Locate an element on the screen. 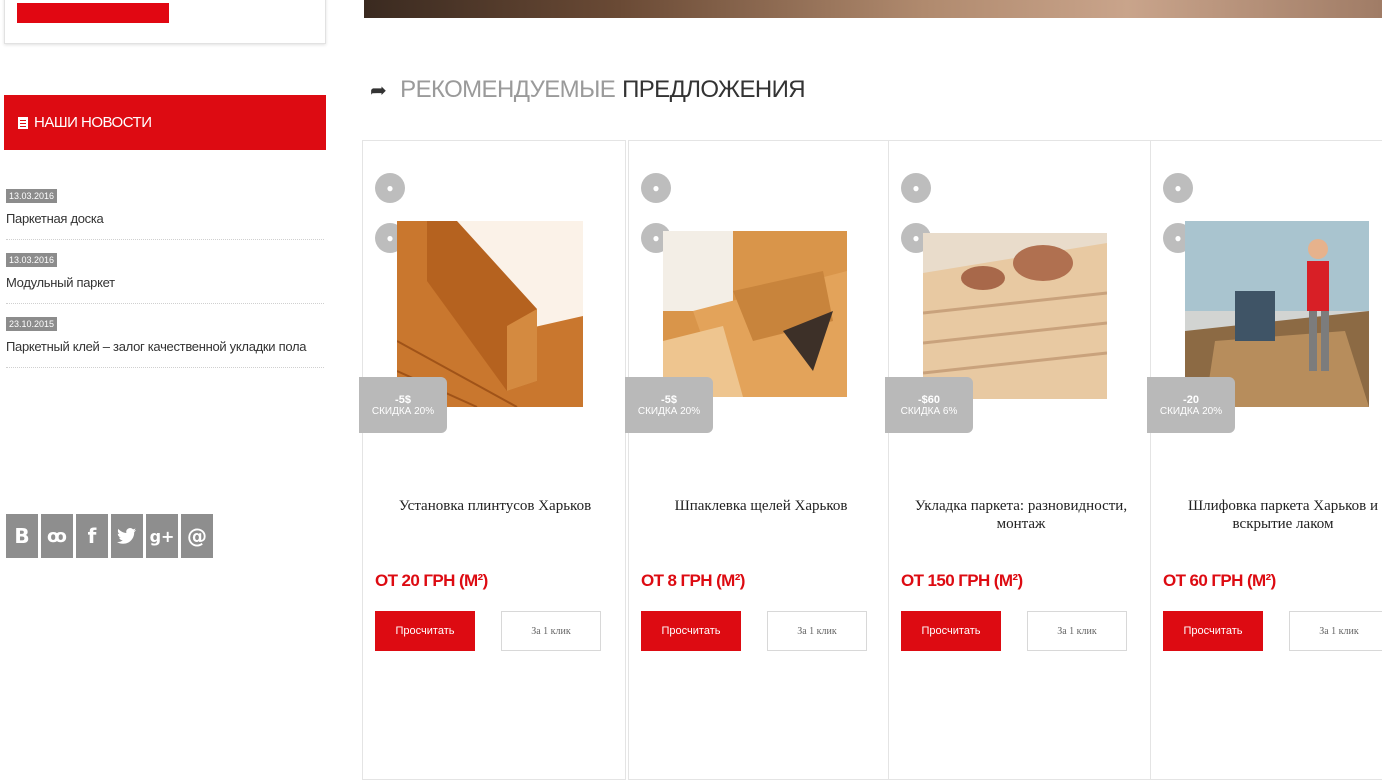  discount-badge: -20 СКИДКА 20% is located at coordinates (1191, 405).